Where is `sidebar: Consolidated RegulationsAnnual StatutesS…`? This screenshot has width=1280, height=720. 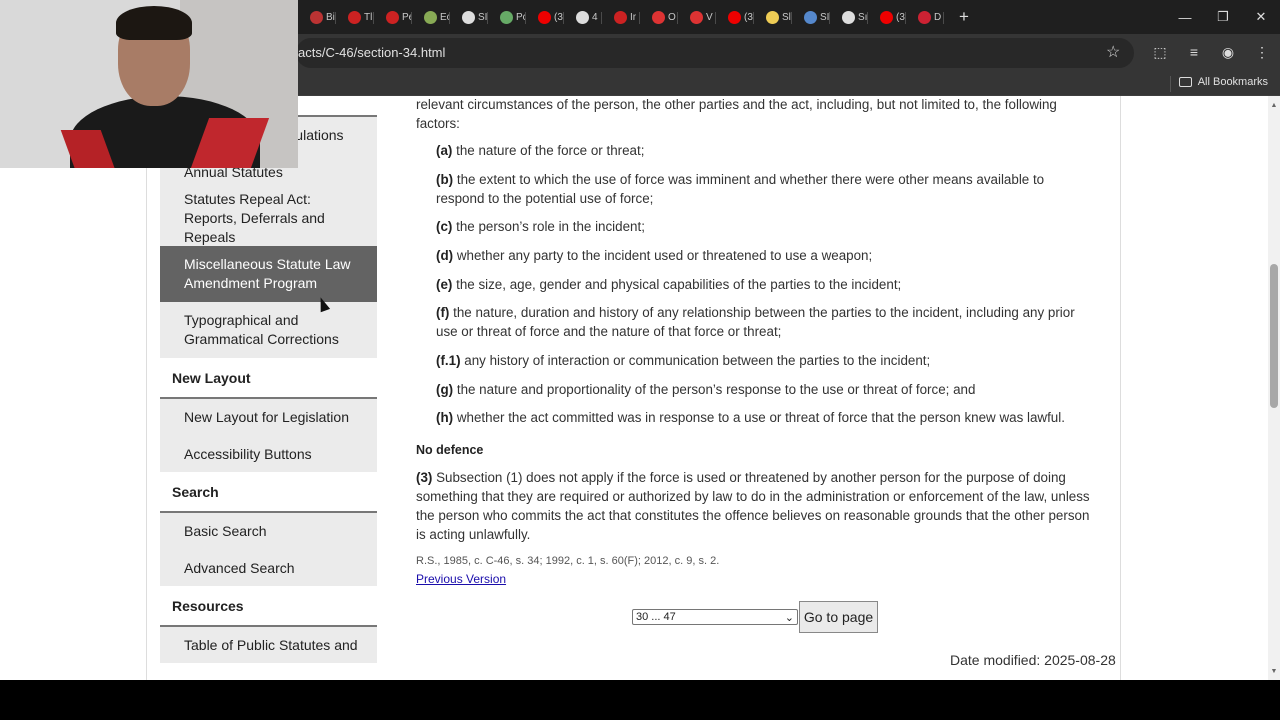 sidebar: Consolidated RegulationsAnnual StatutesS… is located at coordinates (268, 388).